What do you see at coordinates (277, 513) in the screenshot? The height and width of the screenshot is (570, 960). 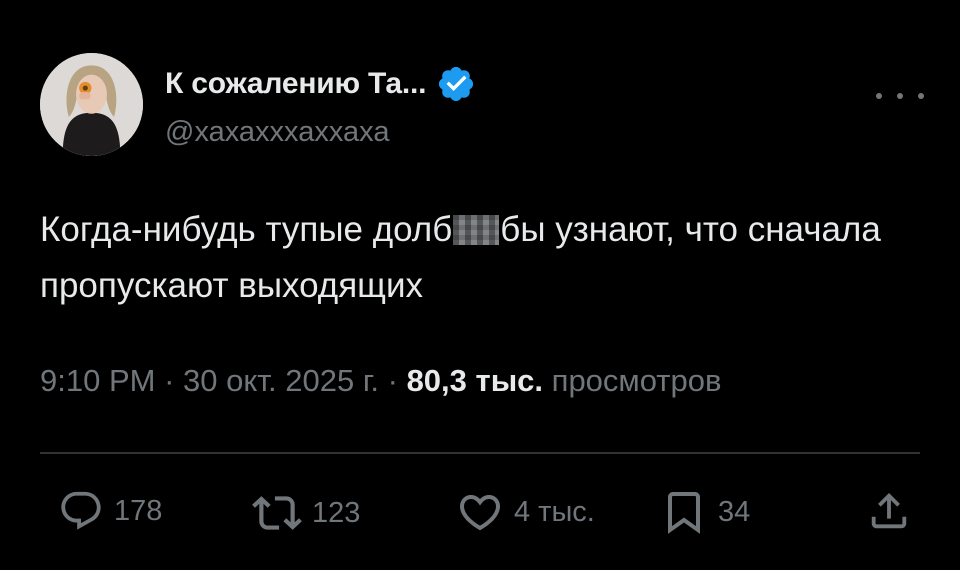 I see `repost-icon` at bounding box center [277, 513].